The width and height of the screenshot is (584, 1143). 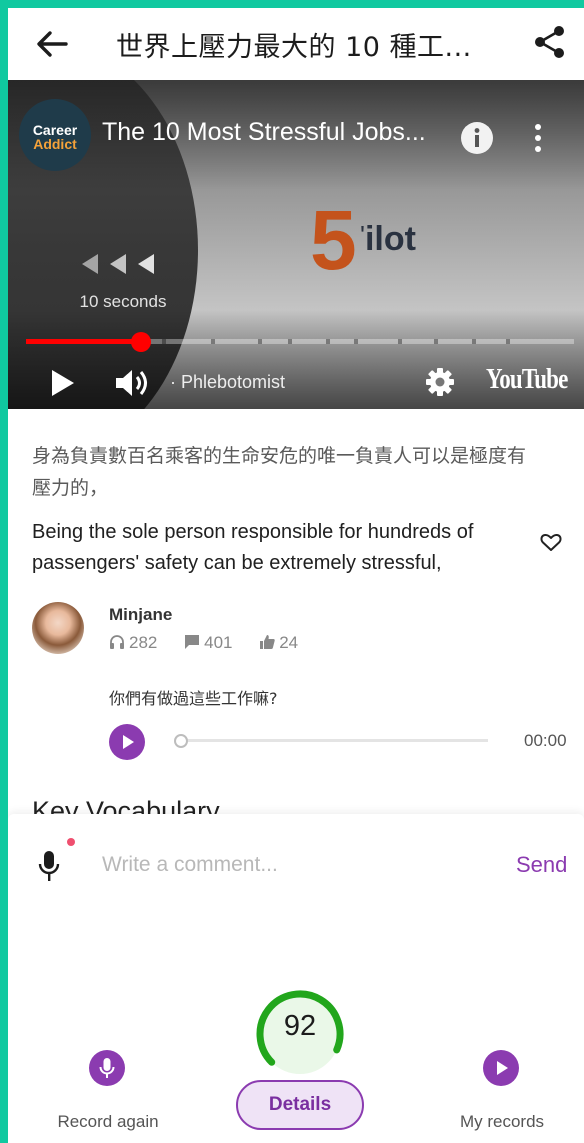 What do you see at coordinates (108, 1122) in the screenshot?
I see `record-again-label: Record again` at bounding box center [108, 1122].